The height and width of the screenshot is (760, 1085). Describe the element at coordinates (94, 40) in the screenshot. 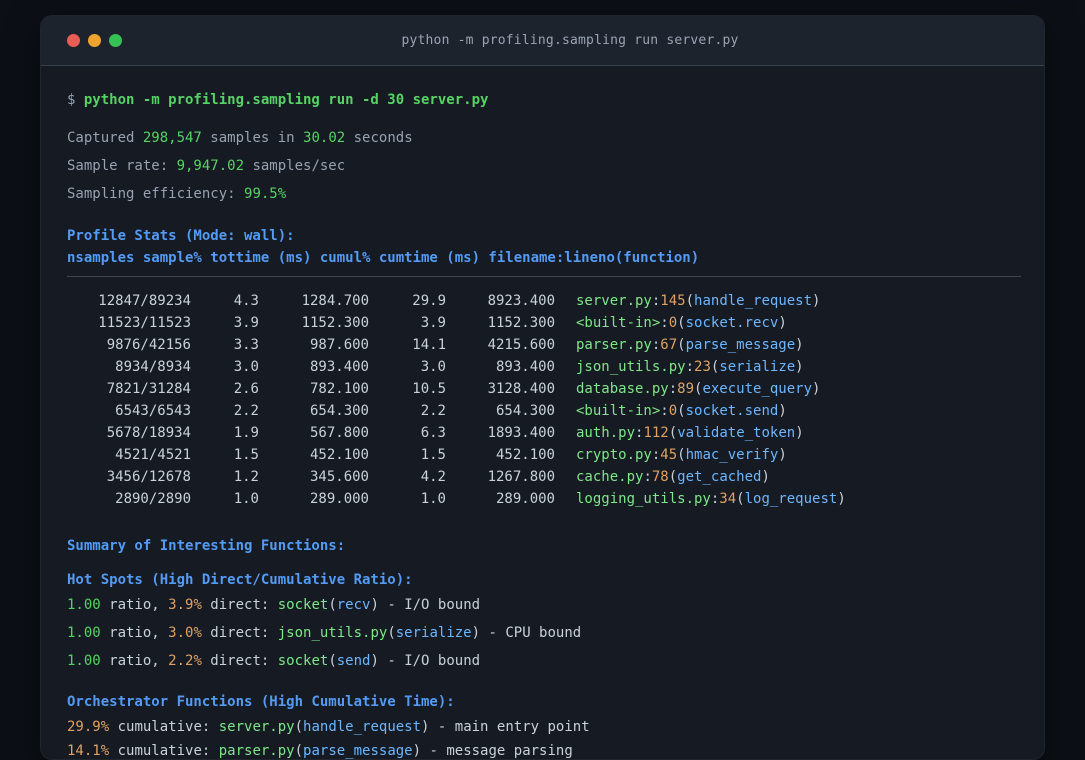

I see `minimize-button` at that location.